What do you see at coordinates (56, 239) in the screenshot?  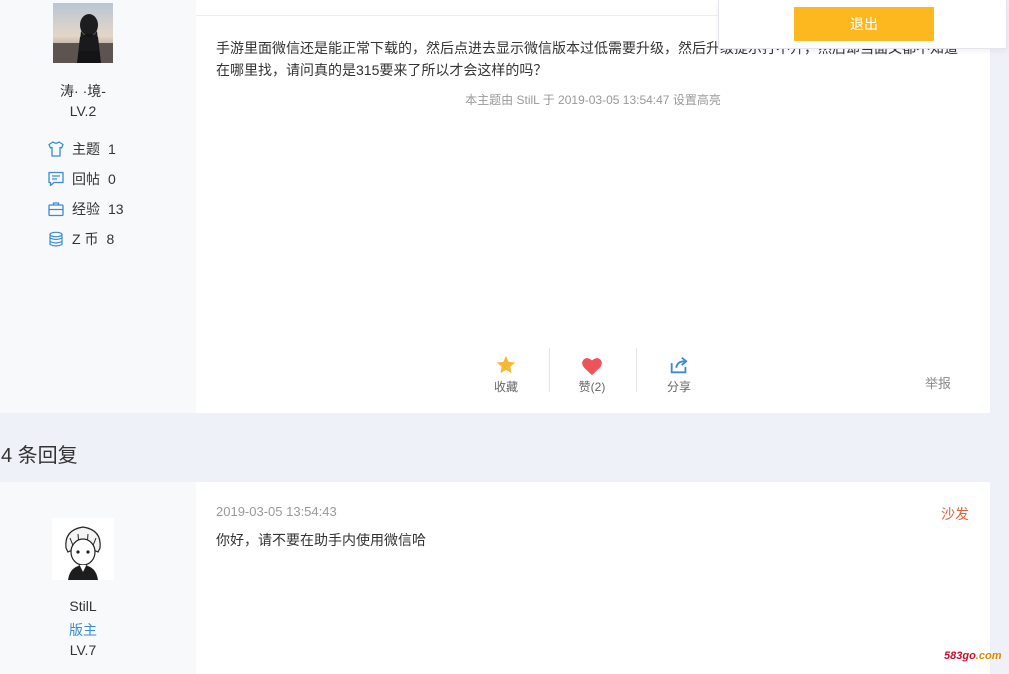 I see `coins-icon` at bounding box center [56, 239].